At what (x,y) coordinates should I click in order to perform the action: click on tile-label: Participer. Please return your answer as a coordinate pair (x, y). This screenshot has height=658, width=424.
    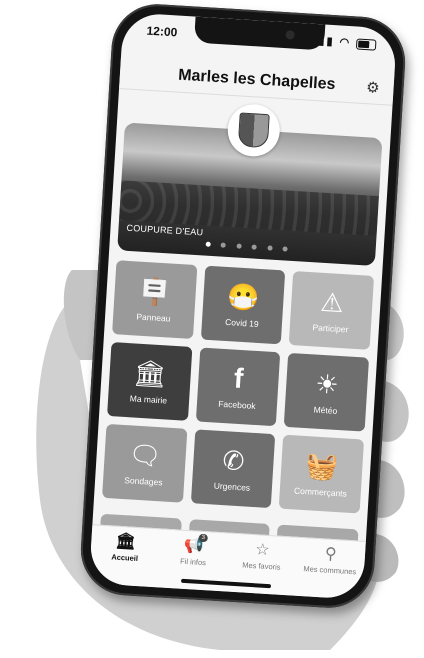
    Looking at the image, I should click on (330, 328).